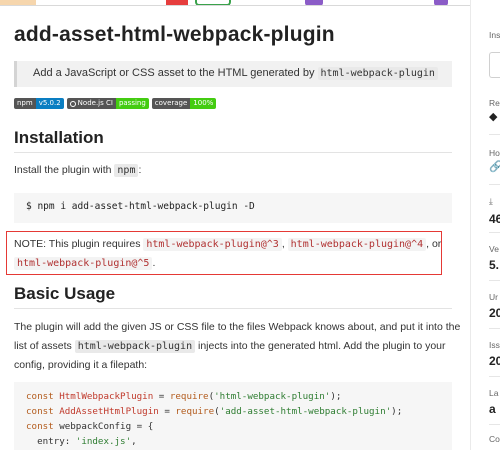 This screenshot has height=450, width=500. Describe the element at coordinates (494, 219) in the screenshot. I see `weekly-downloads: 46` at that location.